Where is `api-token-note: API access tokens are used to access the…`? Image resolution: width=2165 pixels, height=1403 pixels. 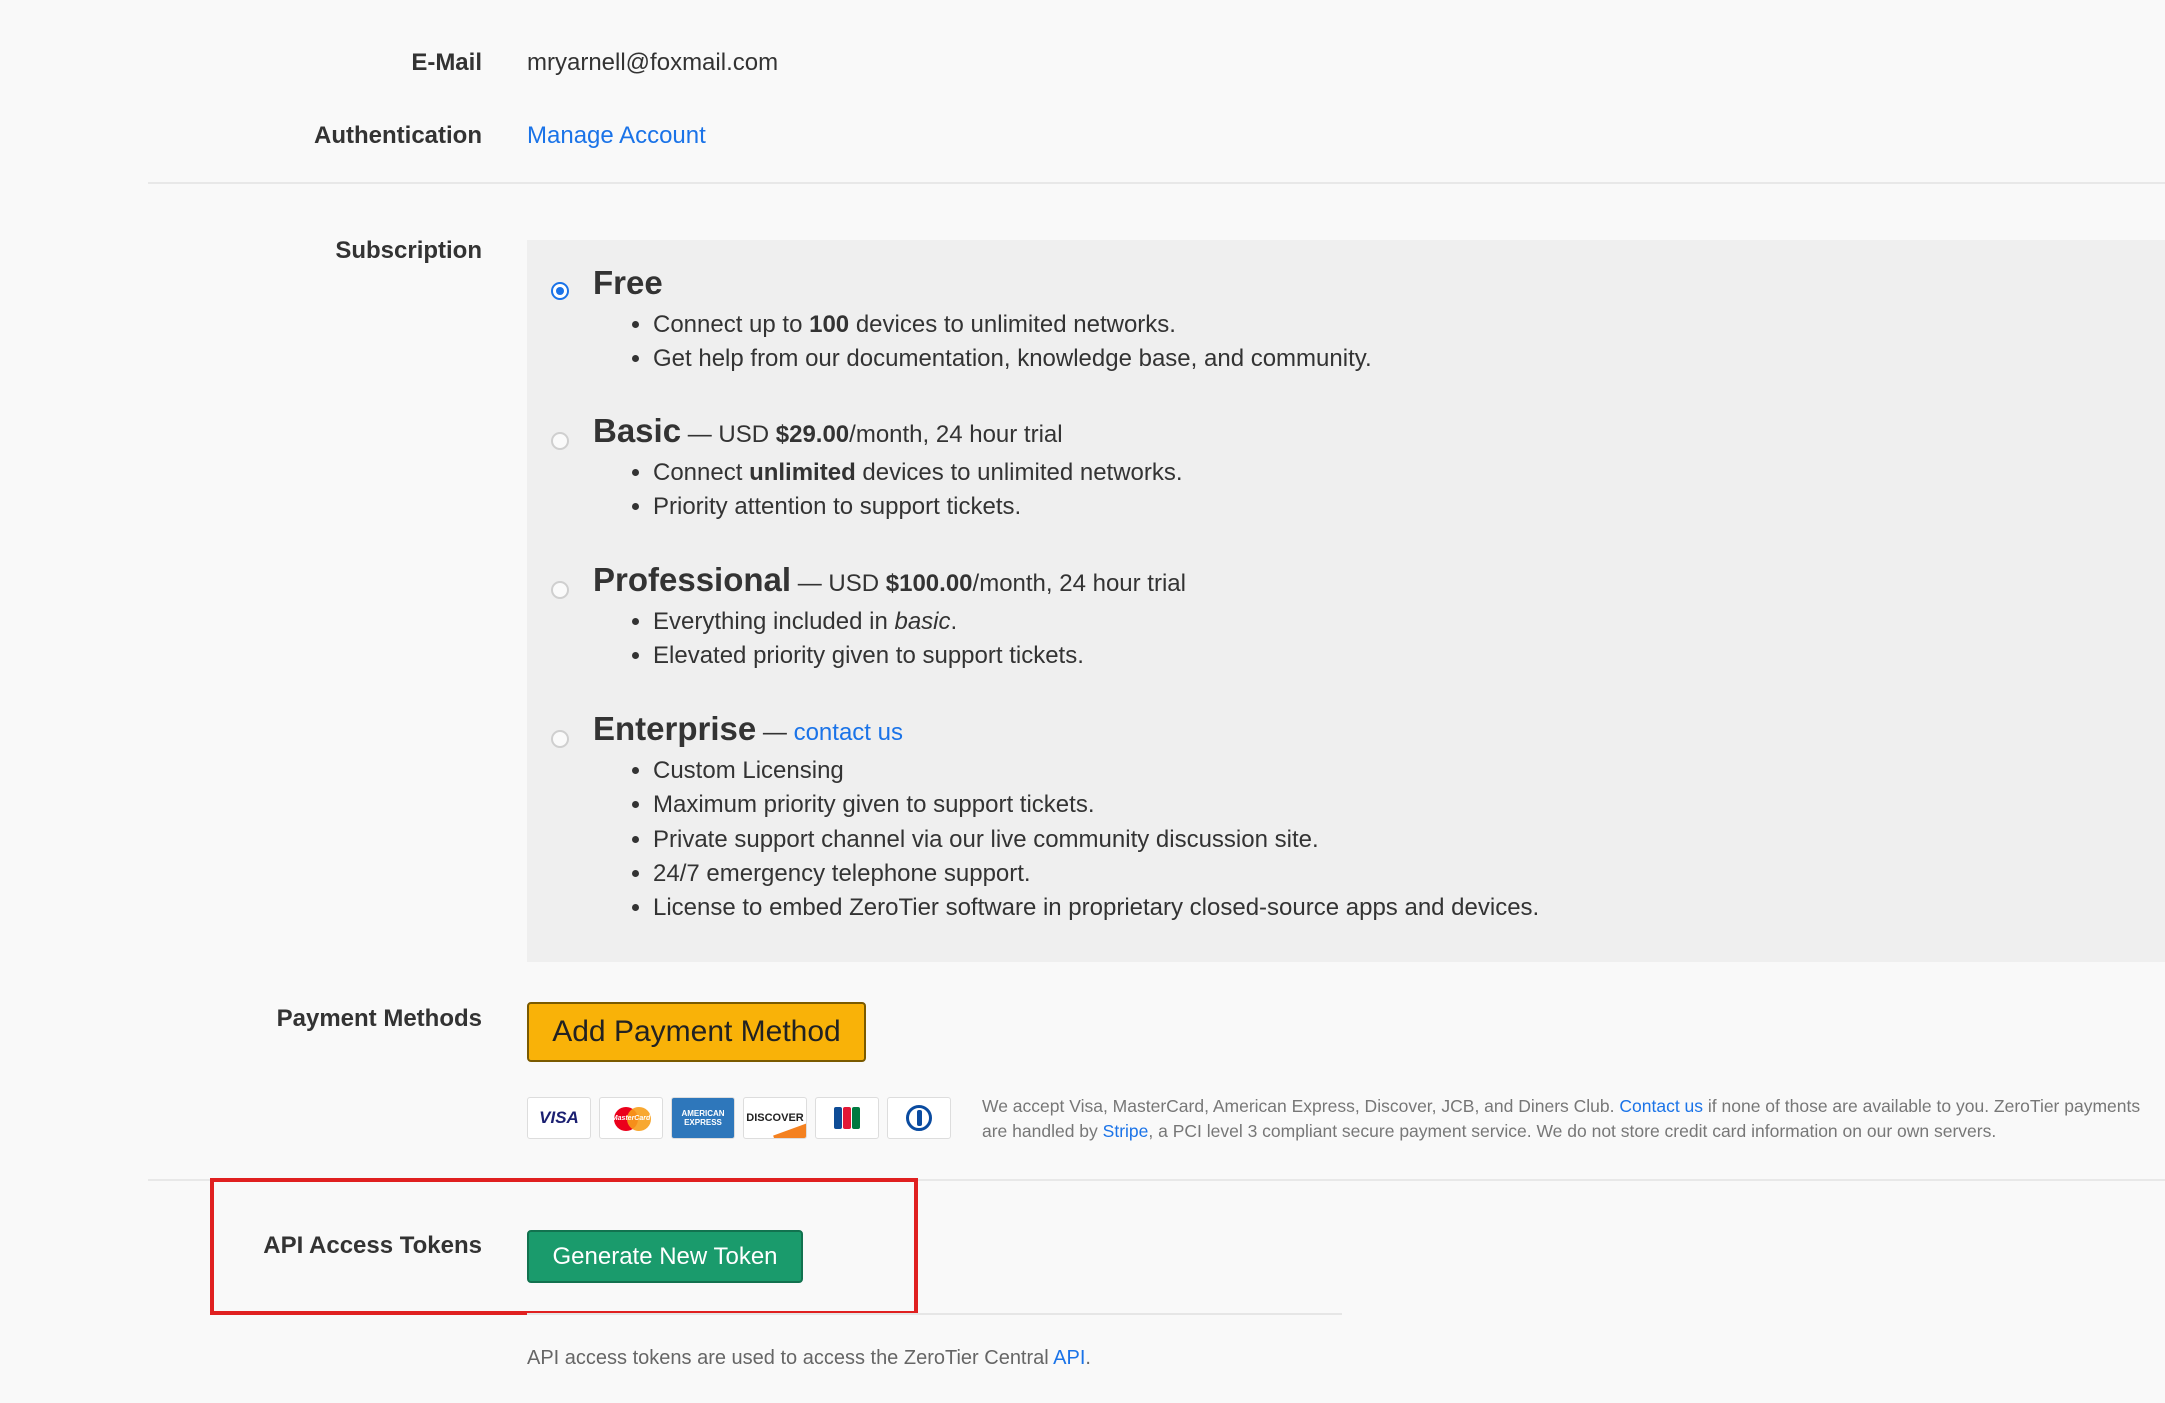
api-token-note: API access tokens are used to access the… is located at coordinates (809, 1358).